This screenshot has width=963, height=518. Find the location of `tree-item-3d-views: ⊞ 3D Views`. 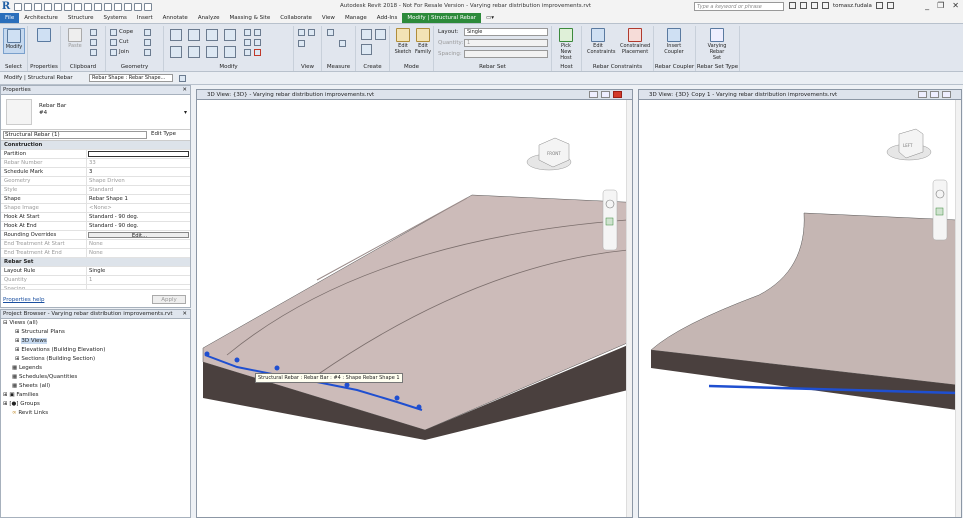

tree-item-3d-views: ⊞ 3D Views is located at coordinates (96, 341).